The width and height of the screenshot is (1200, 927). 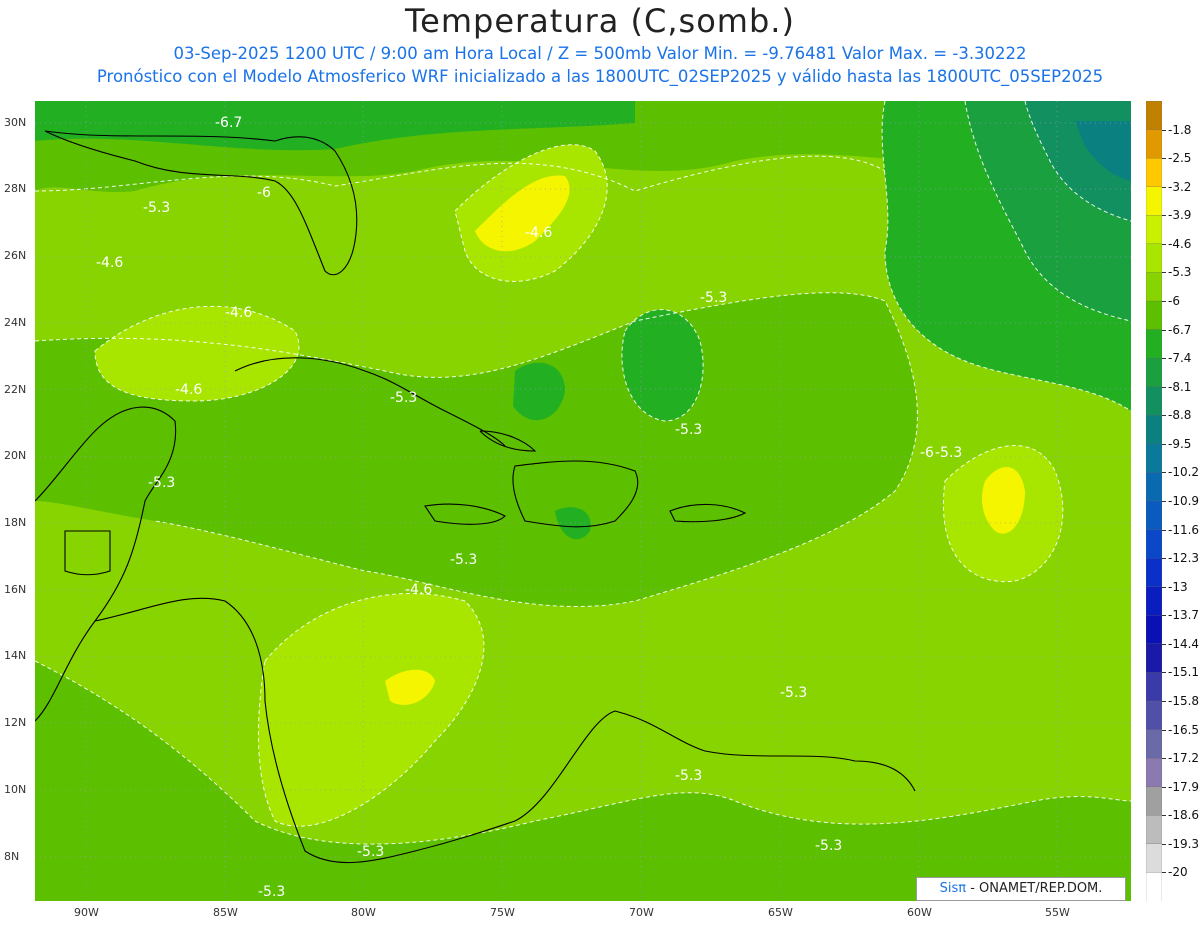 I want to click on colorbar-label: -18.6, so click(x=1184, y=815).